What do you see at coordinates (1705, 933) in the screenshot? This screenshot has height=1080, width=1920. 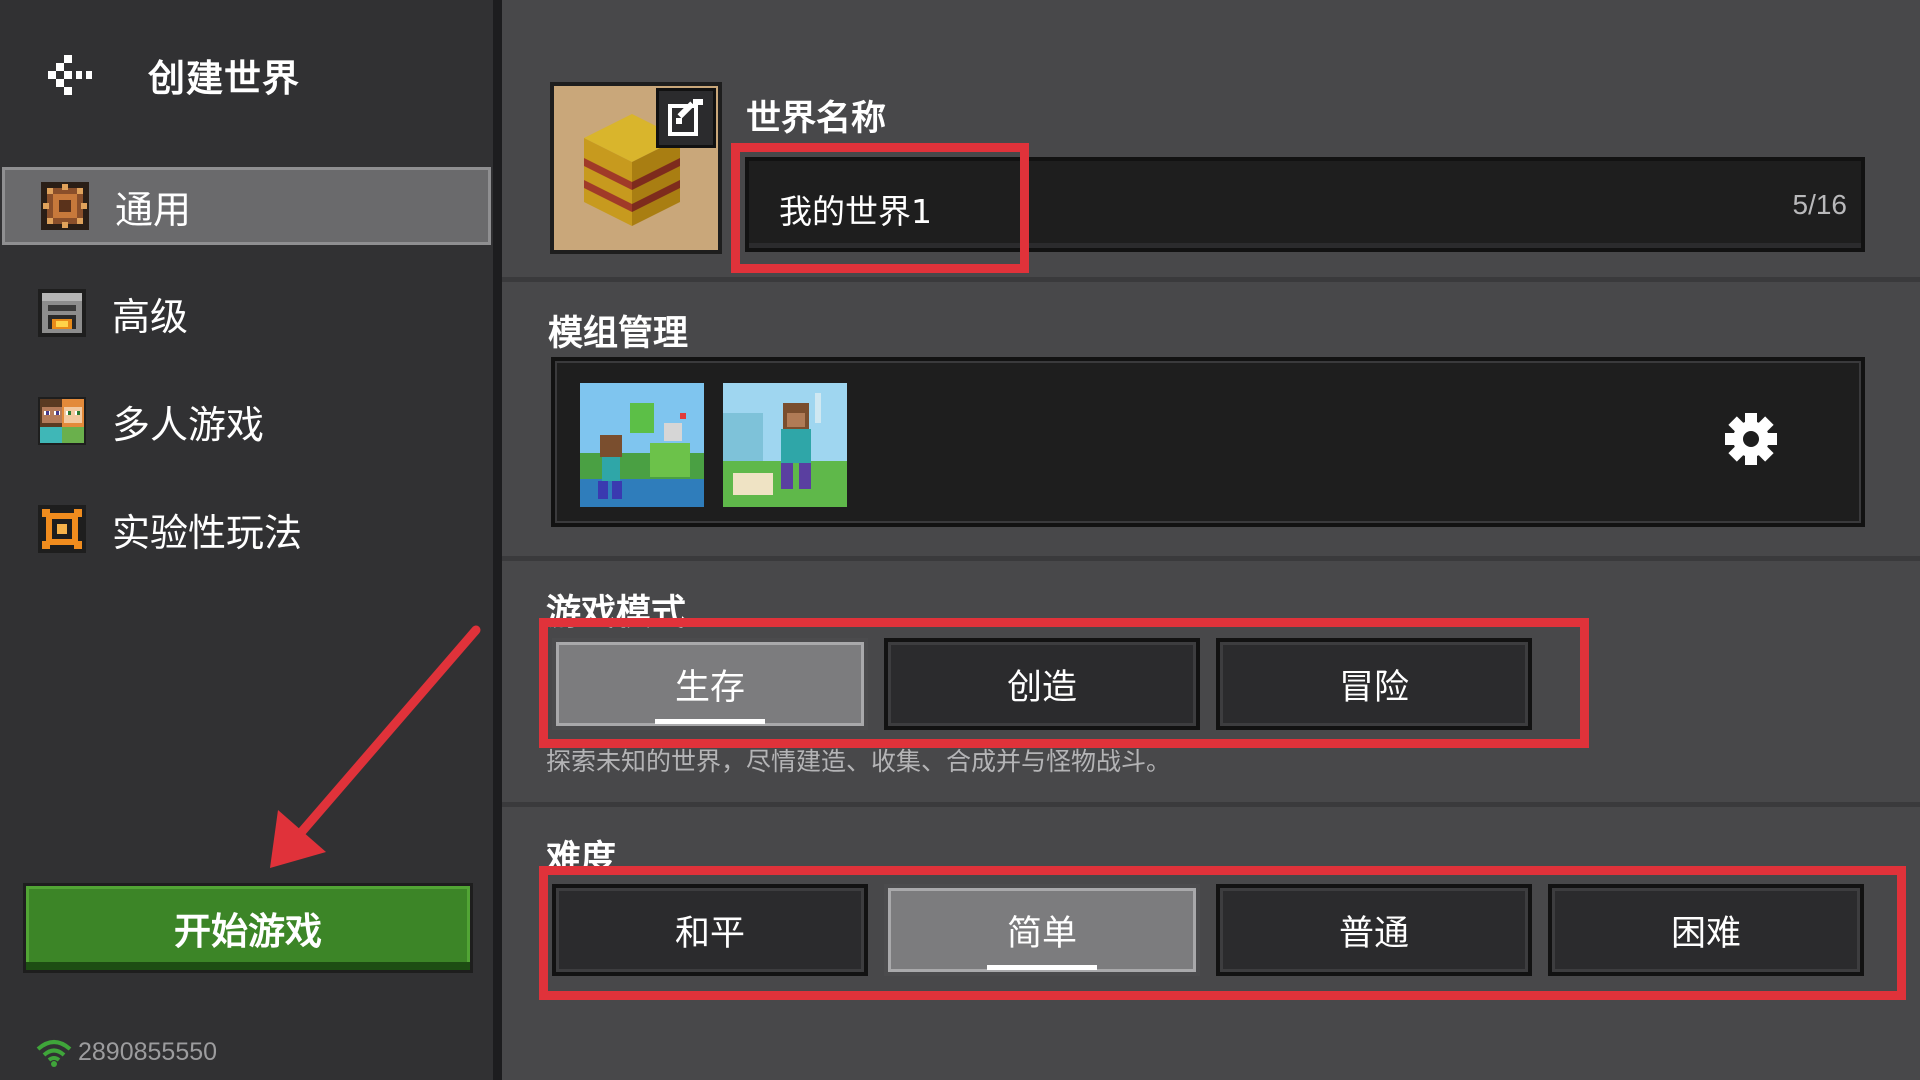 I see `difficulty-option-label: 困难` at bounding box center [1705, 933].